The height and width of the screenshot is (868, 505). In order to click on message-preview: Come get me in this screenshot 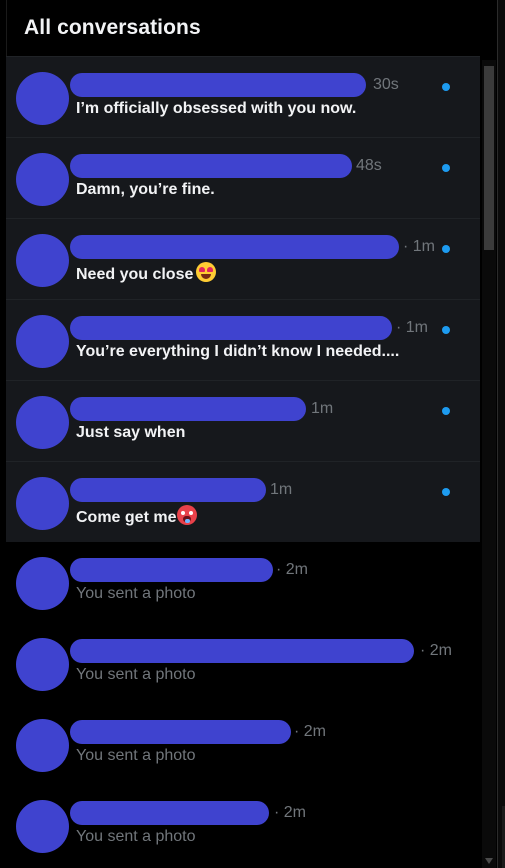, I will do `click(137, 516)`.